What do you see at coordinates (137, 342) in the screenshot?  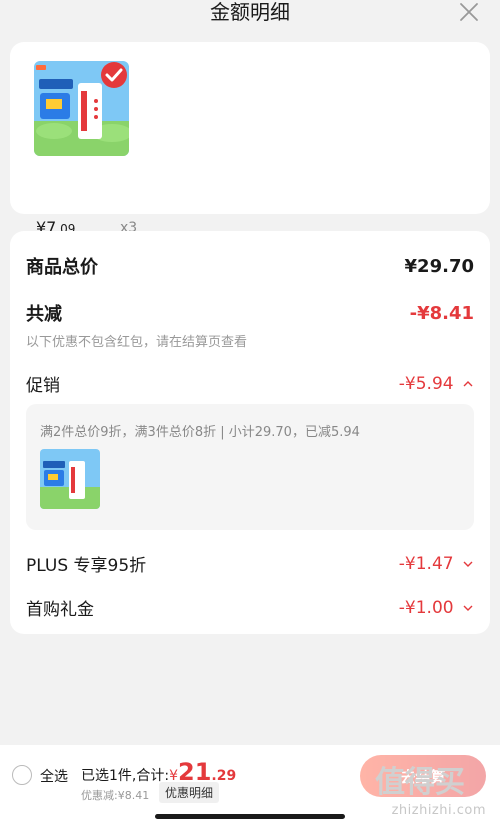 I see `discount-note: 以下优惠不包含红包，请在结算页查看` at bounding box center [137, 342].